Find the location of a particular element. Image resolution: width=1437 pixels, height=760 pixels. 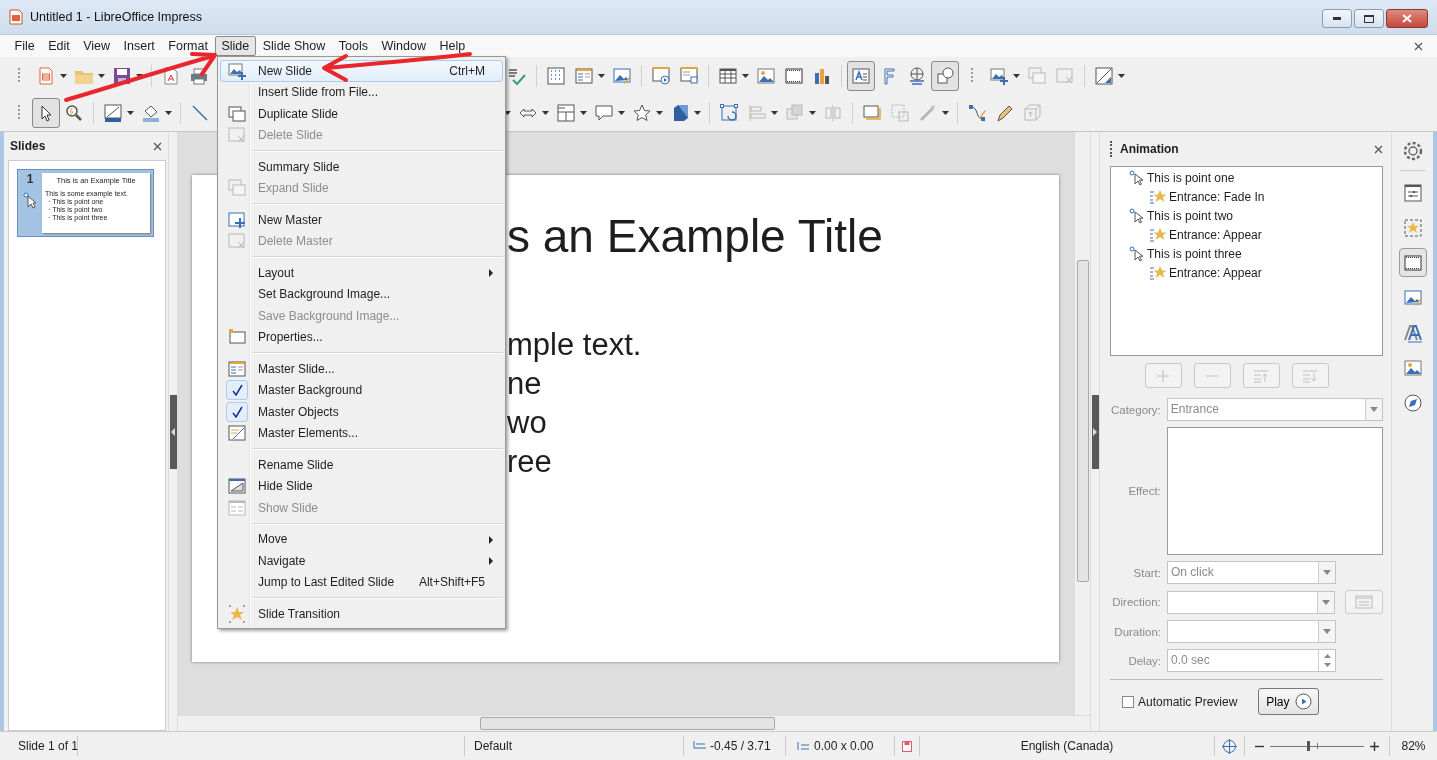

document-modified-icon is located at coordinates (907, 746).